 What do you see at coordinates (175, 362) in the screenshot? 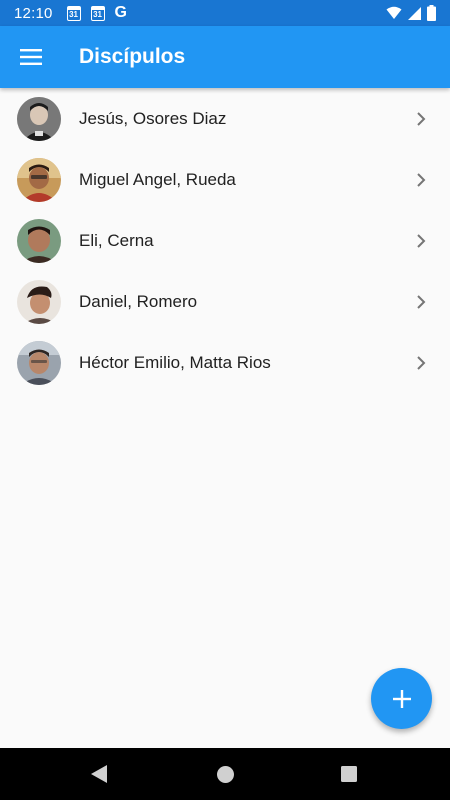
I see `item-label: Héctor Emilio, Matta Rios` at bounding box center [175, 362].